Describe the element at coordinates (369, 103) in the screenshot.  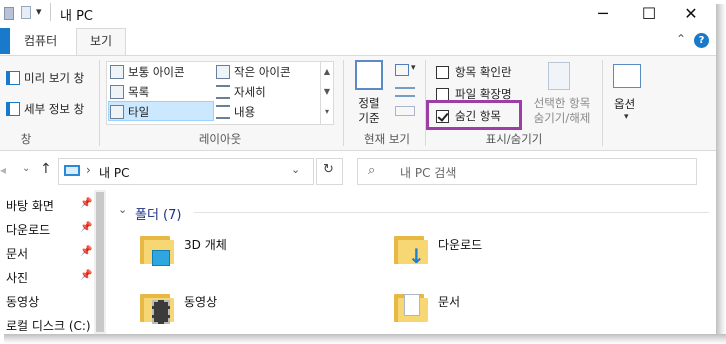
I see `sort-by-label-1: 정렬` at that location.